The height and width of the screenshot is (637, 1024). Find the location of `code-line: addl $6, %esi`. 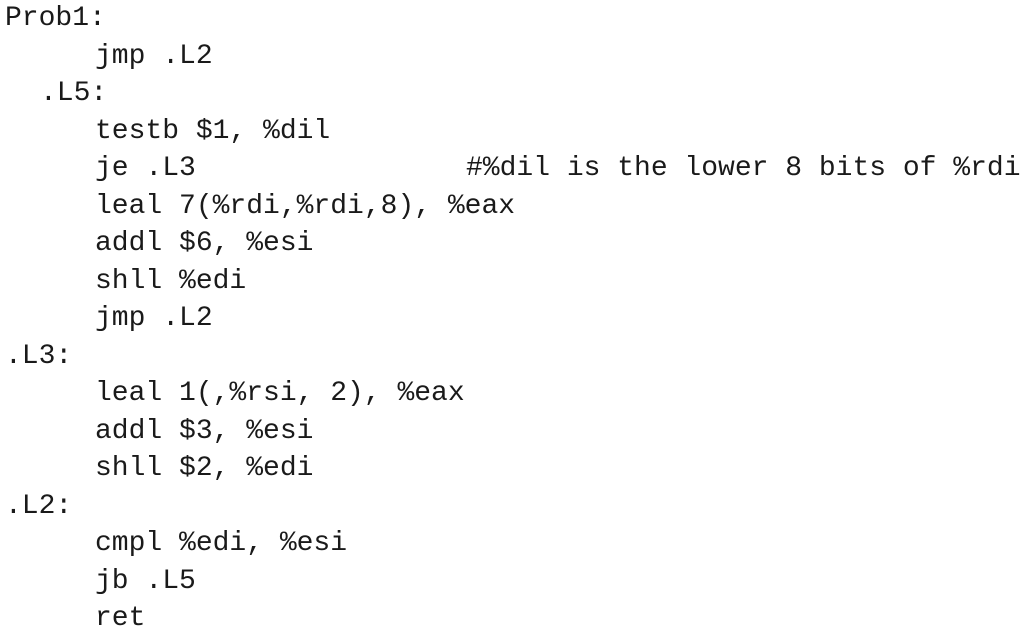

code-line: addl $6, %esi is located at coordinates (204, 243).